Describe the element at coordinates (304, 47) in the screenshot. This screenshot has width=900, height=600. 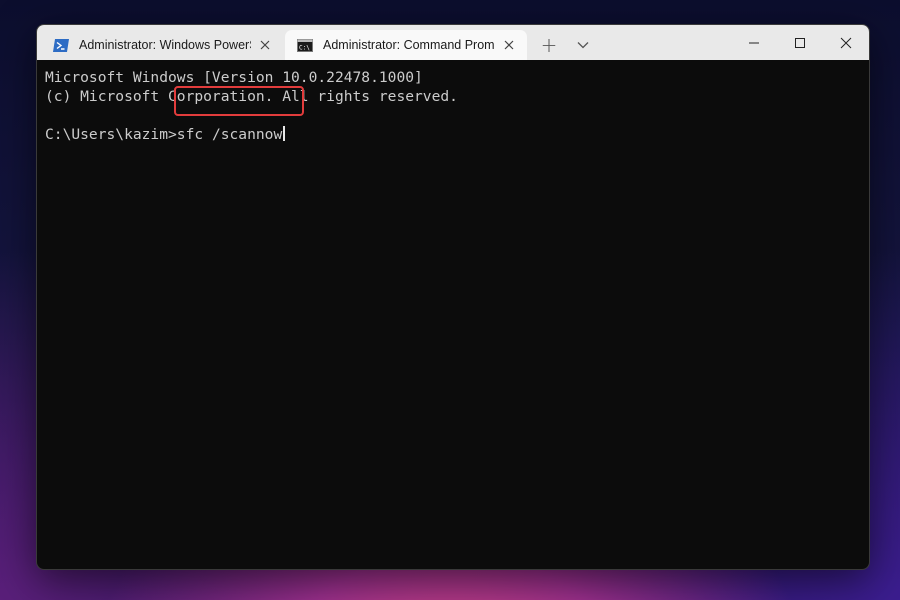
I see `svg-text: C:\` at that location.